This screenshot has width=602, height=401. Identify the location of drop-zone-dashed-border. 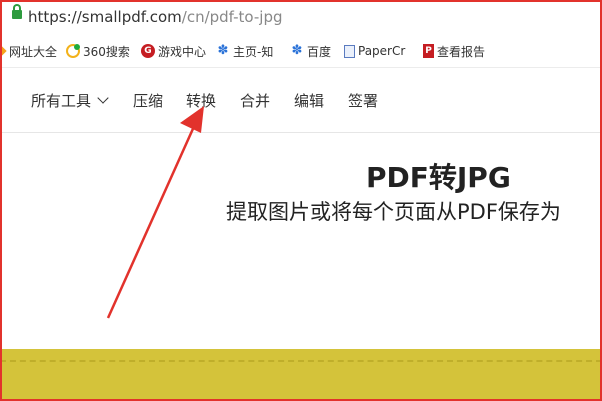
(301, 361).